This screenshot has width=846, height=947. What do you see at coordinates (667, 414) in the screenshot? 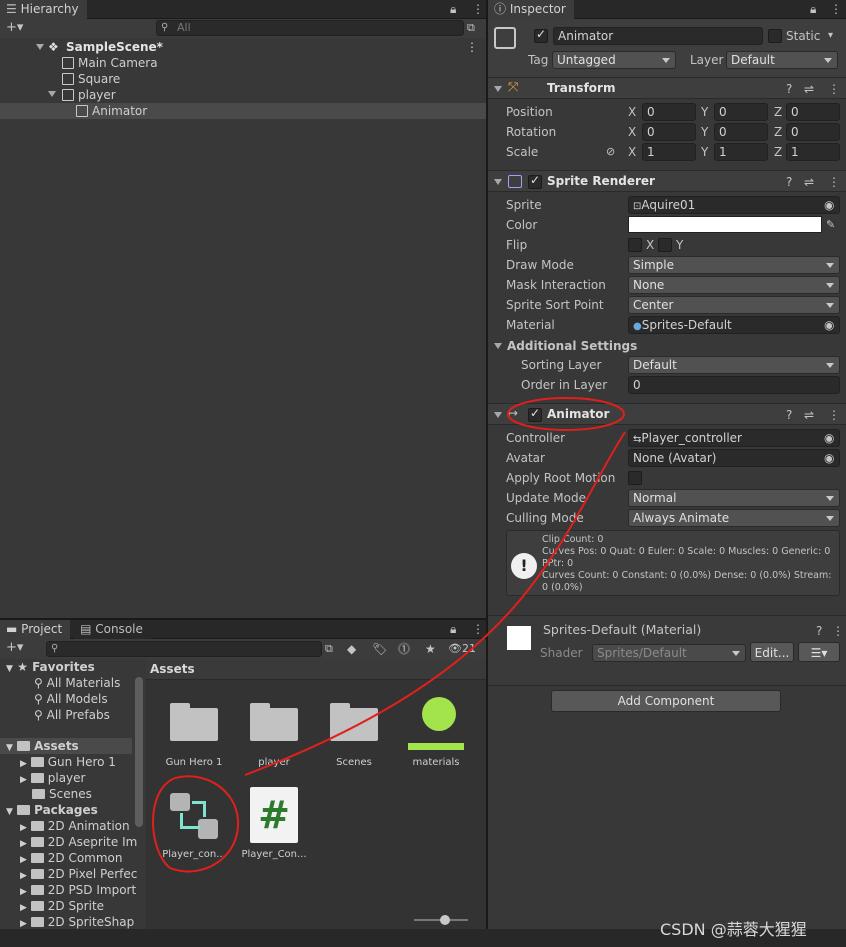
I see `animator-header: ↦ Animator ? ⇌ ⋮` at bounding box center [667, 414].